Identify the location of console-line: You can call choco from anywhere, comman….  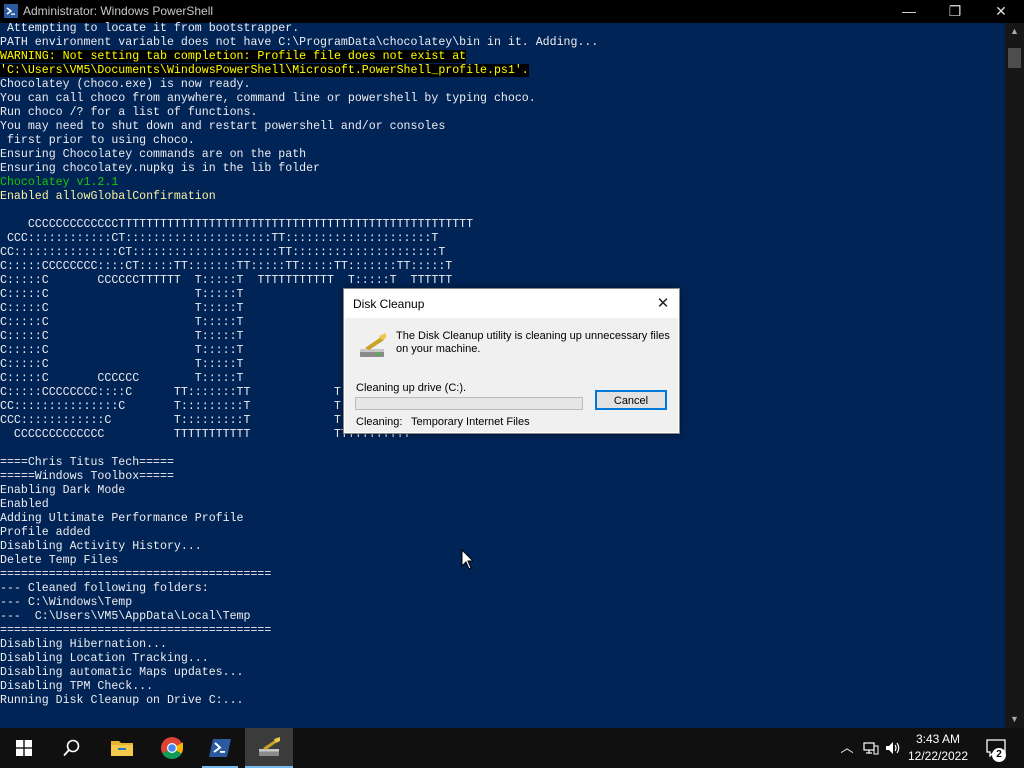
(268, 98).